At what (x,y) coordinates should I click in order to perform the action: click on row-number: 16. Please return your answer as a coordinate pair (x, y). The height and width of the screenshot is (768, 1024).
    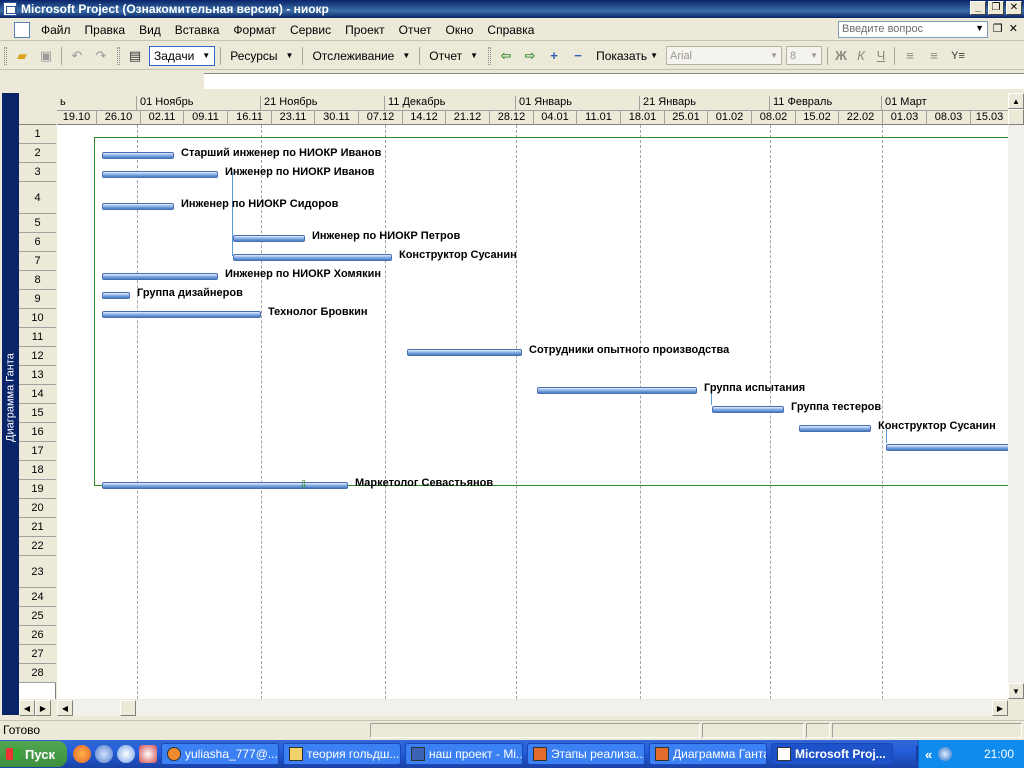
    Looking at the image, I should click on (37, 432).